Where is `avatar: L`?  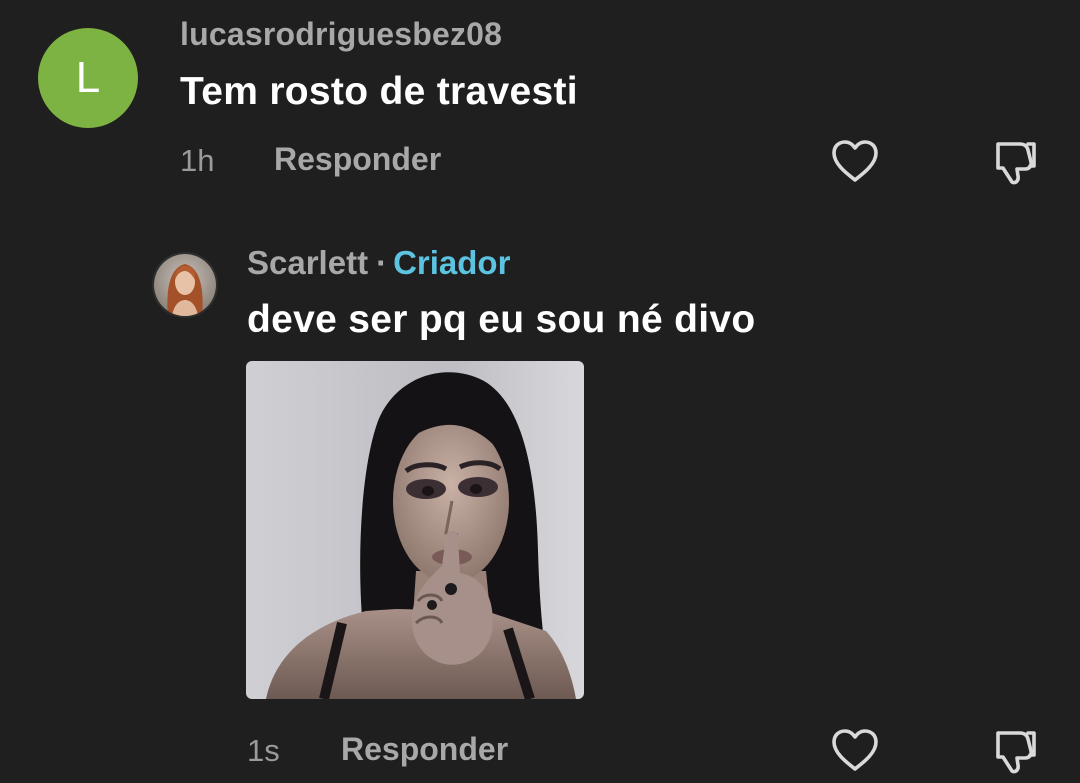 avatar: L is located at coordinates (88, 78).